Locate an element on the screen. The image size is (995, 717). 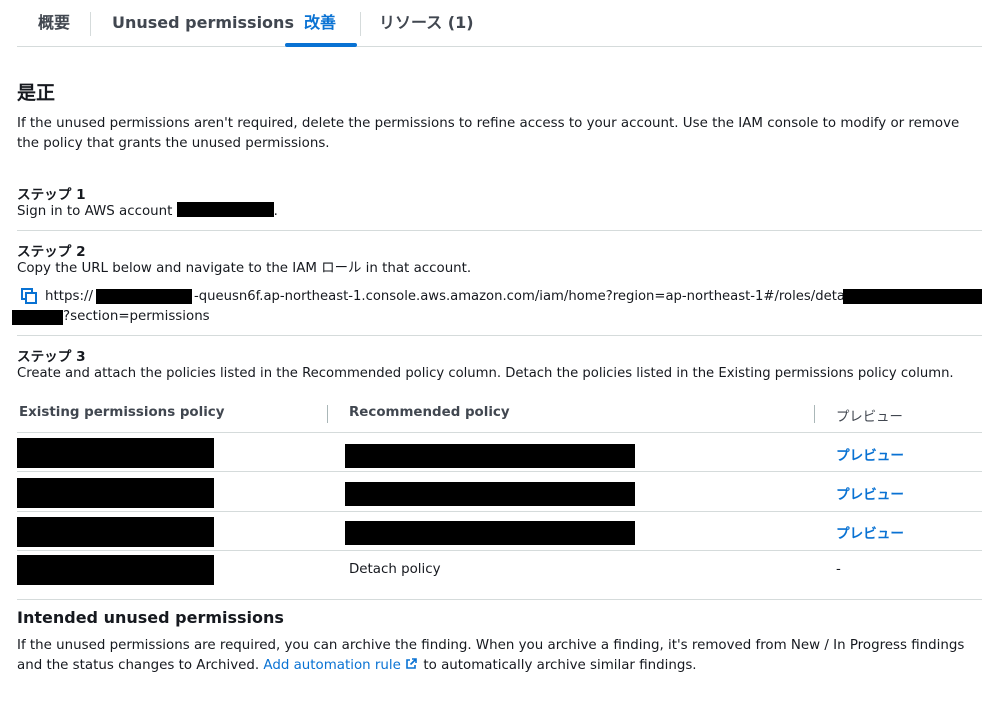
column-header-existing: Existing permissions policy is located at coordinates (122, 412).